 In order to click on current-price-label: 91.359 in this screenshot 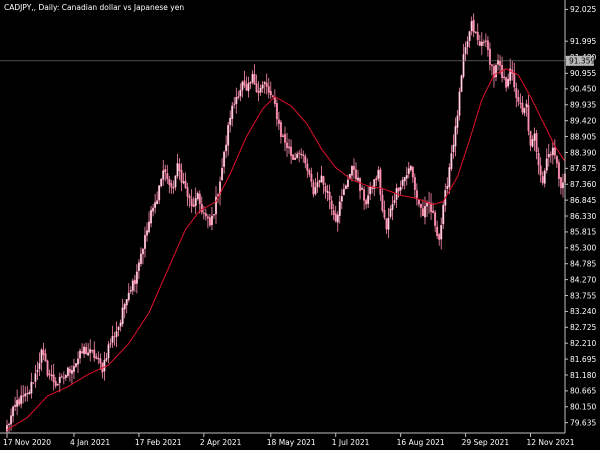, I will do `click(582, 61)`.